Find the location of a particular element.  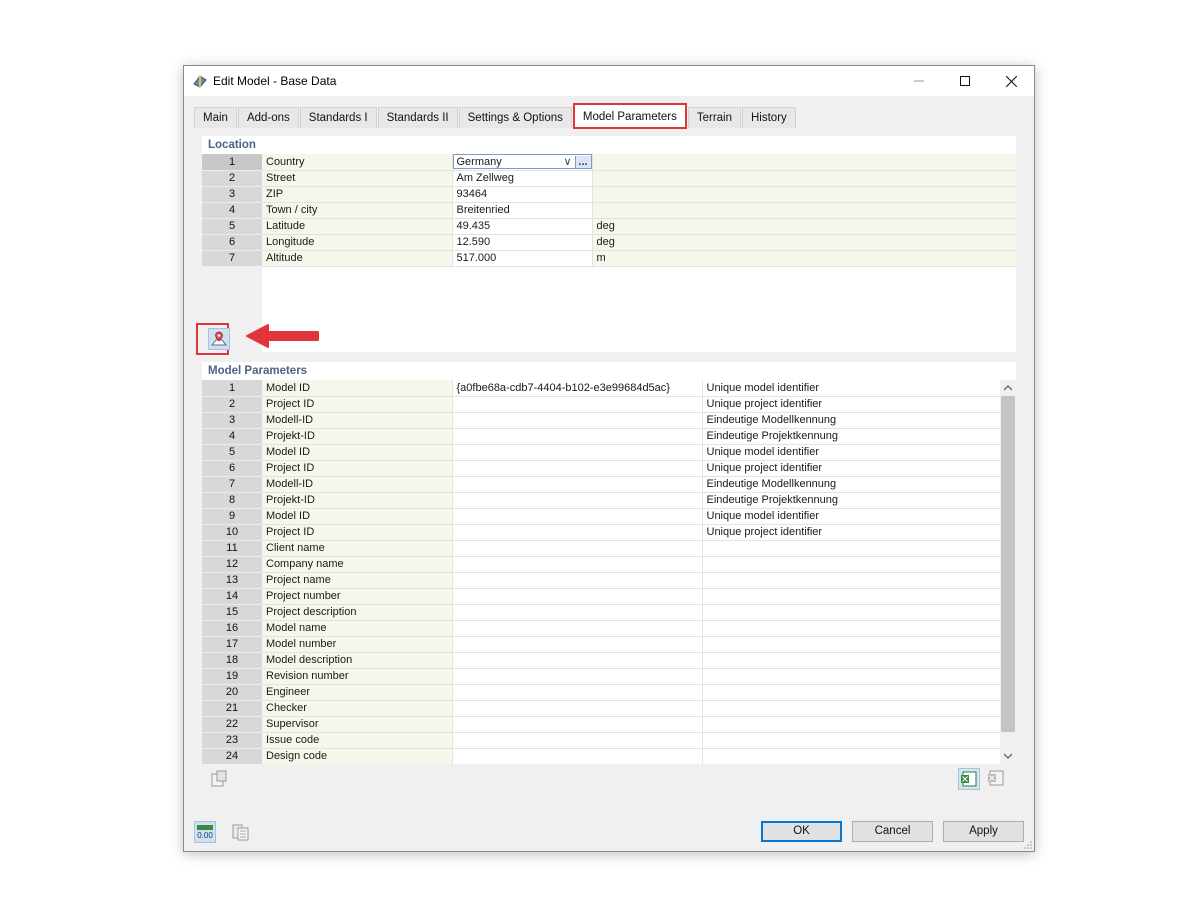

parameter-name: Model description is located at coordinates (357, 660).